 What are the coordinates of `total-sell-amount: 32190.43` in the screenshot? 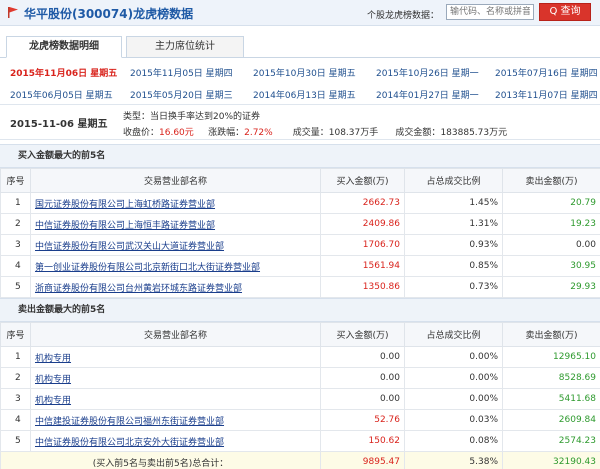 It's located at (551, 460).